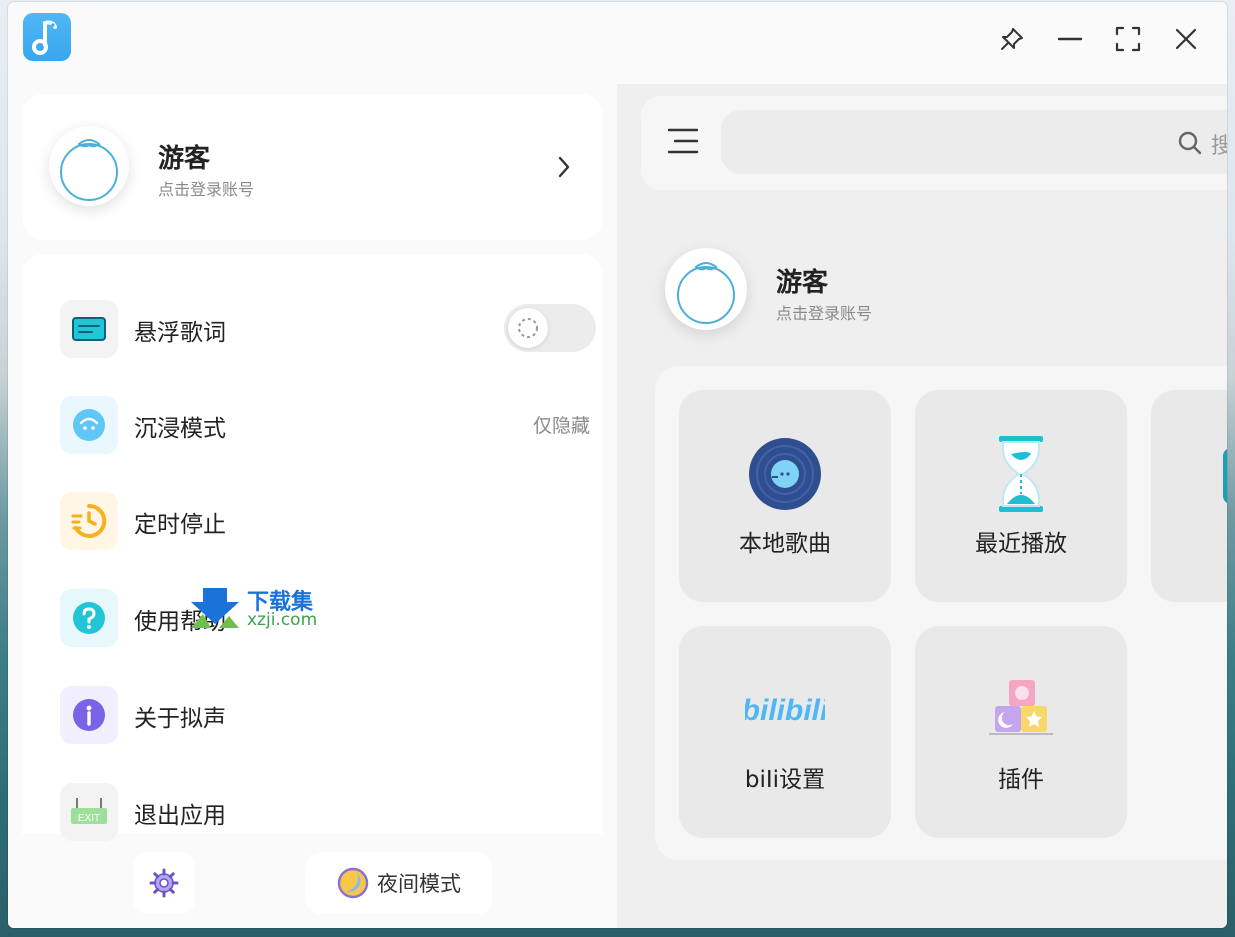 The width and height of the screenshot is (1235, 937). I want to click on fullscreen-icon, so click(1128, 39).